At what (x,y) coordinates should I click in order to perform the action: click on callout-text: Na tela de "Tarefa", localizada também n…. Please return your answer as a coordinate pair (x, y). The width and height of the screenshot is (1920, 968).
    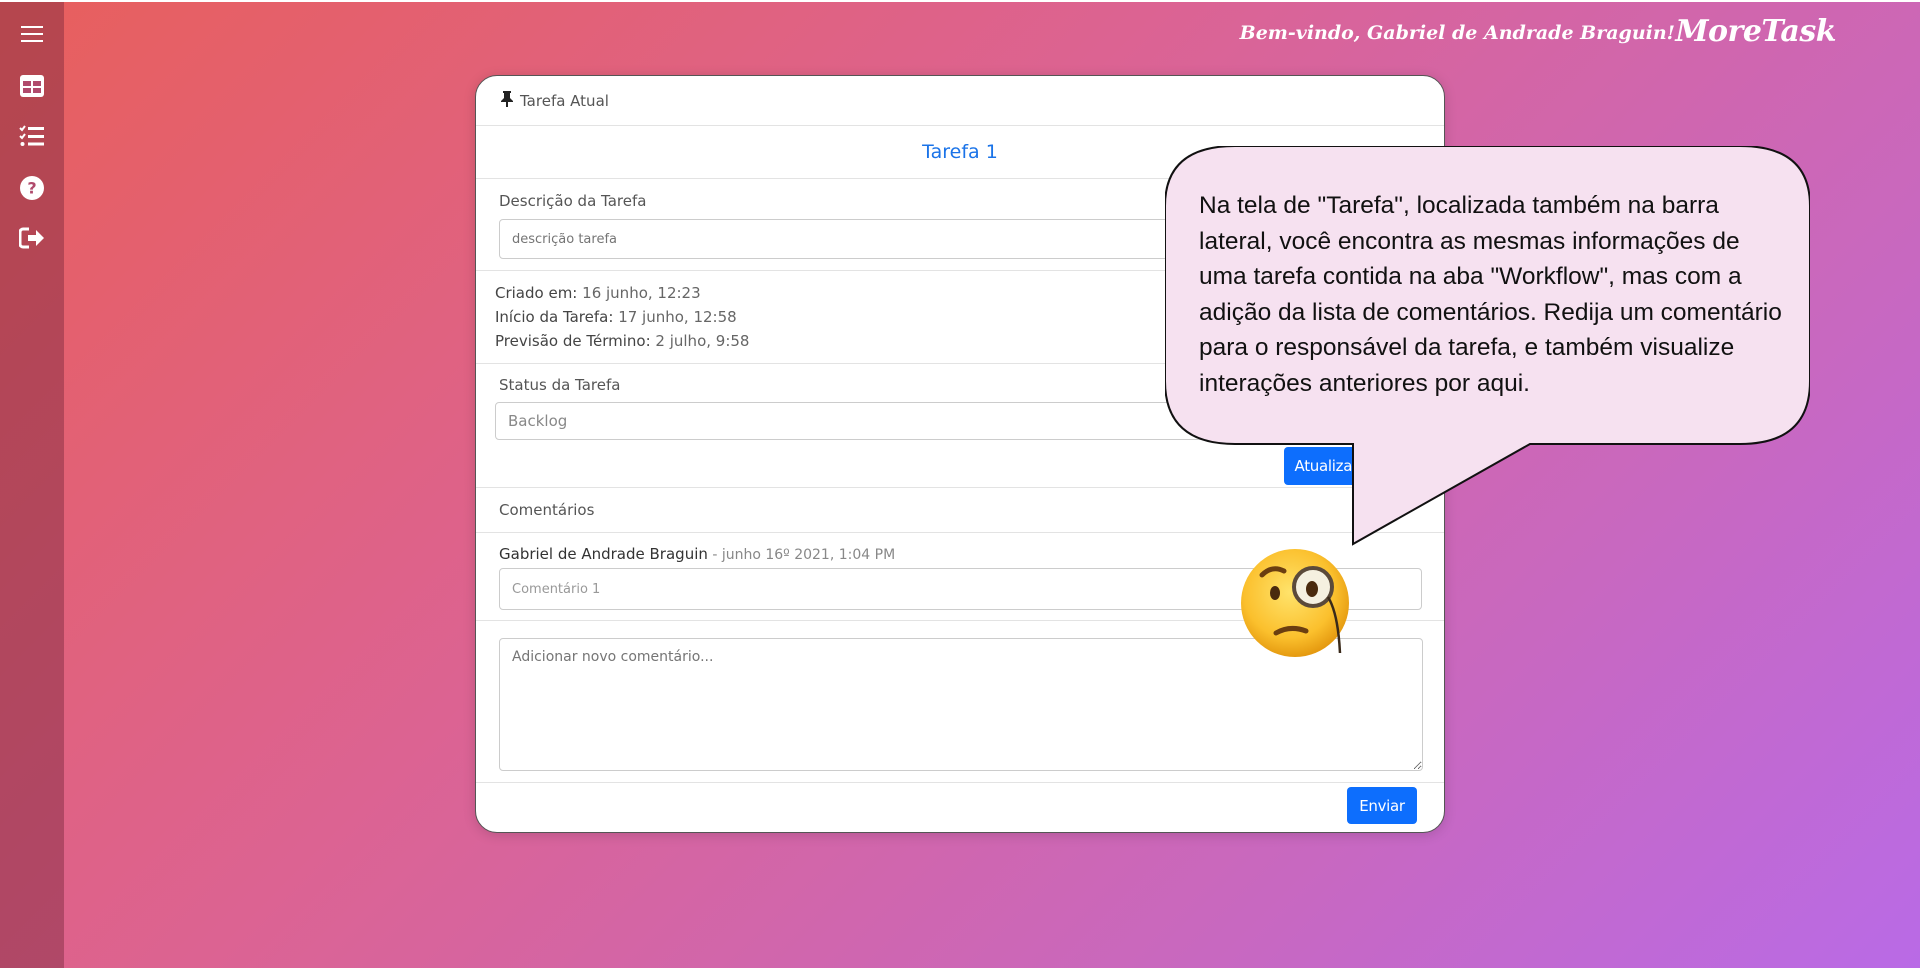
    Looking at the image, I should click on (1490, 294).